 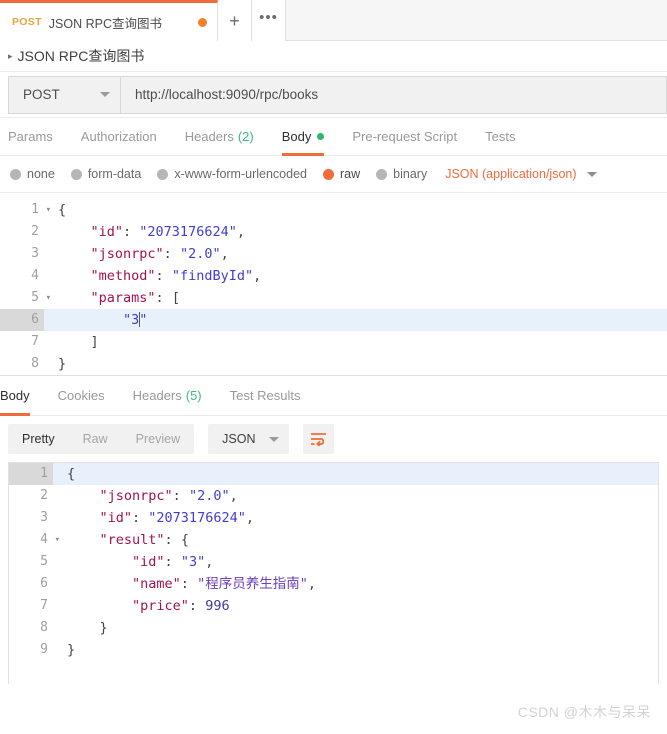 I want to click on new-tab-button: +, so click(x=235, y=20).